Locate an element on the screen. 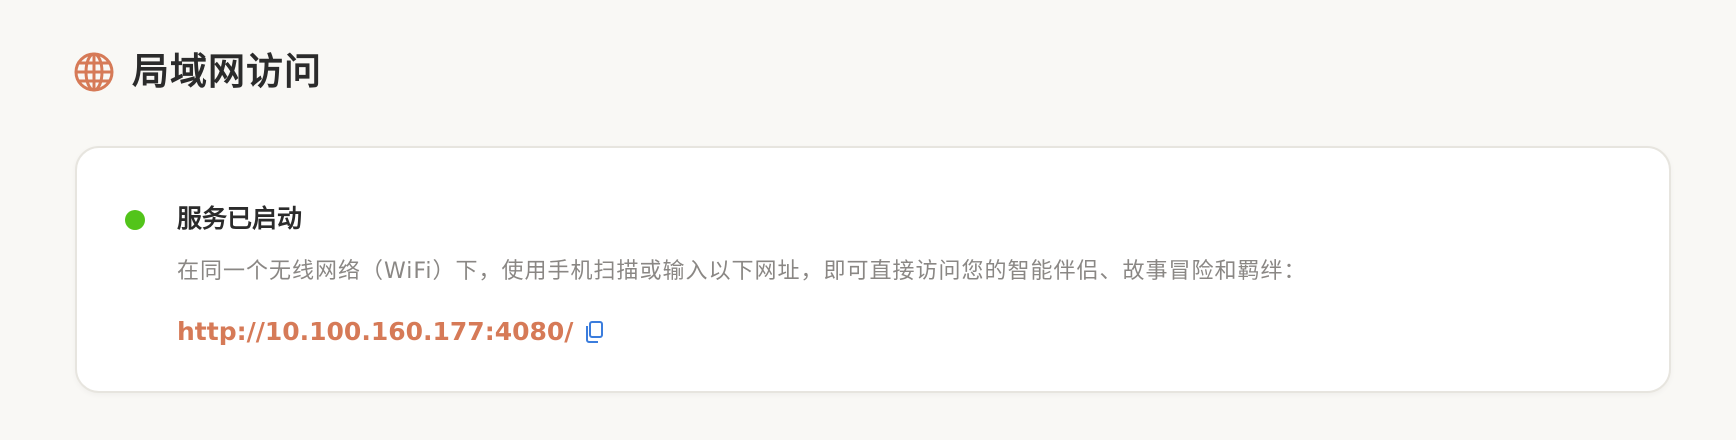  url-row: http://10.100.160.177:4080/ is located at coordinates (391, 332).